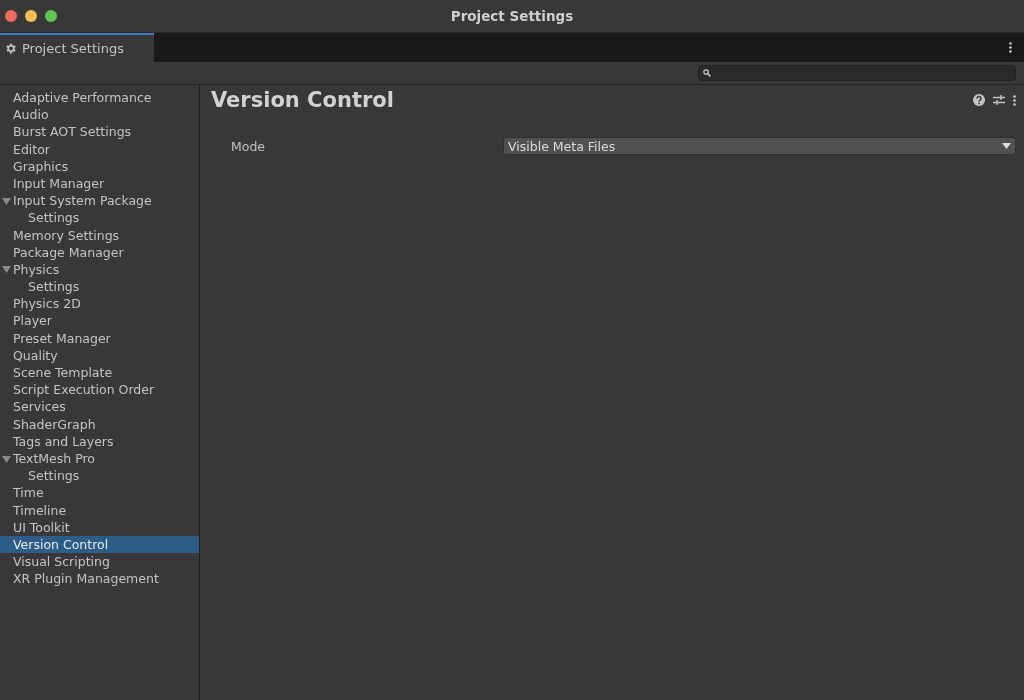 This screenshot has height=700, width=1024. What do you see at coordinates (99, 407) in the screenshot?
I see `sidebar-item: Services` at bounding box center [99, 407].